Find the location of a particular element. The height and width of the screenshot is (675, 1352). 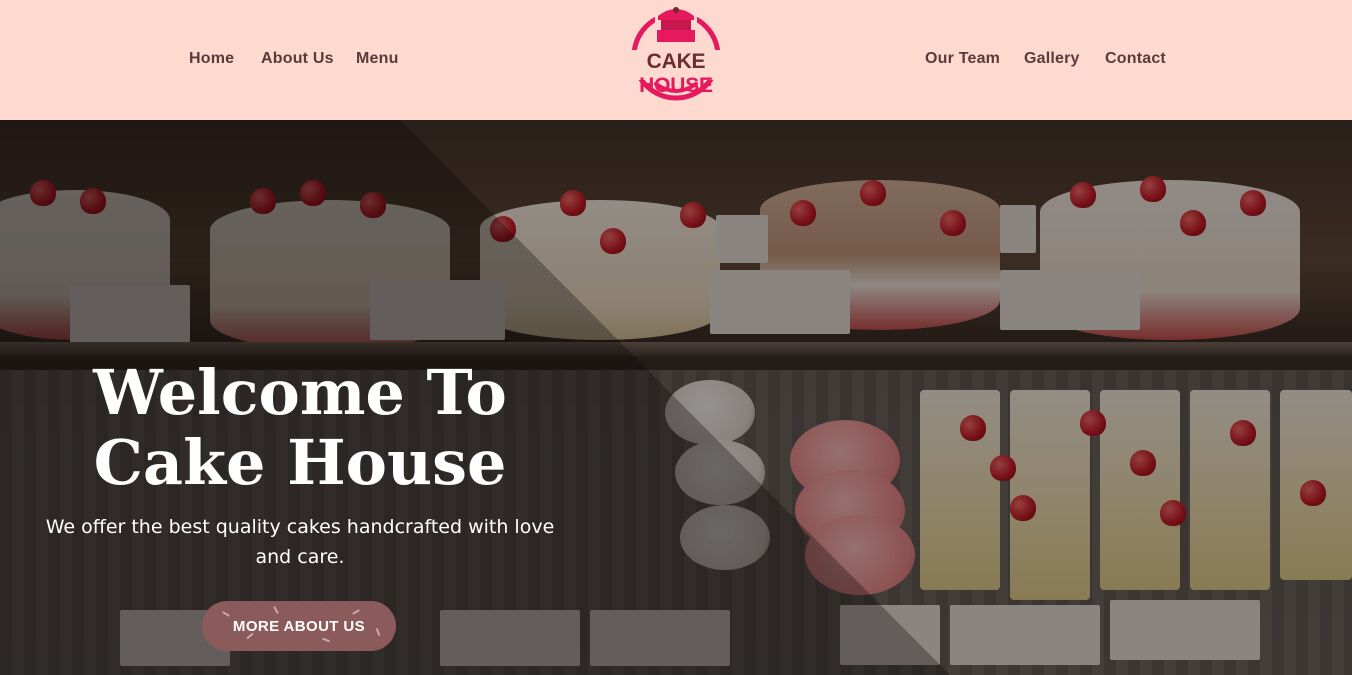

more-about-us-button: MORE ABOUT US is located at coordinates (299, 626).